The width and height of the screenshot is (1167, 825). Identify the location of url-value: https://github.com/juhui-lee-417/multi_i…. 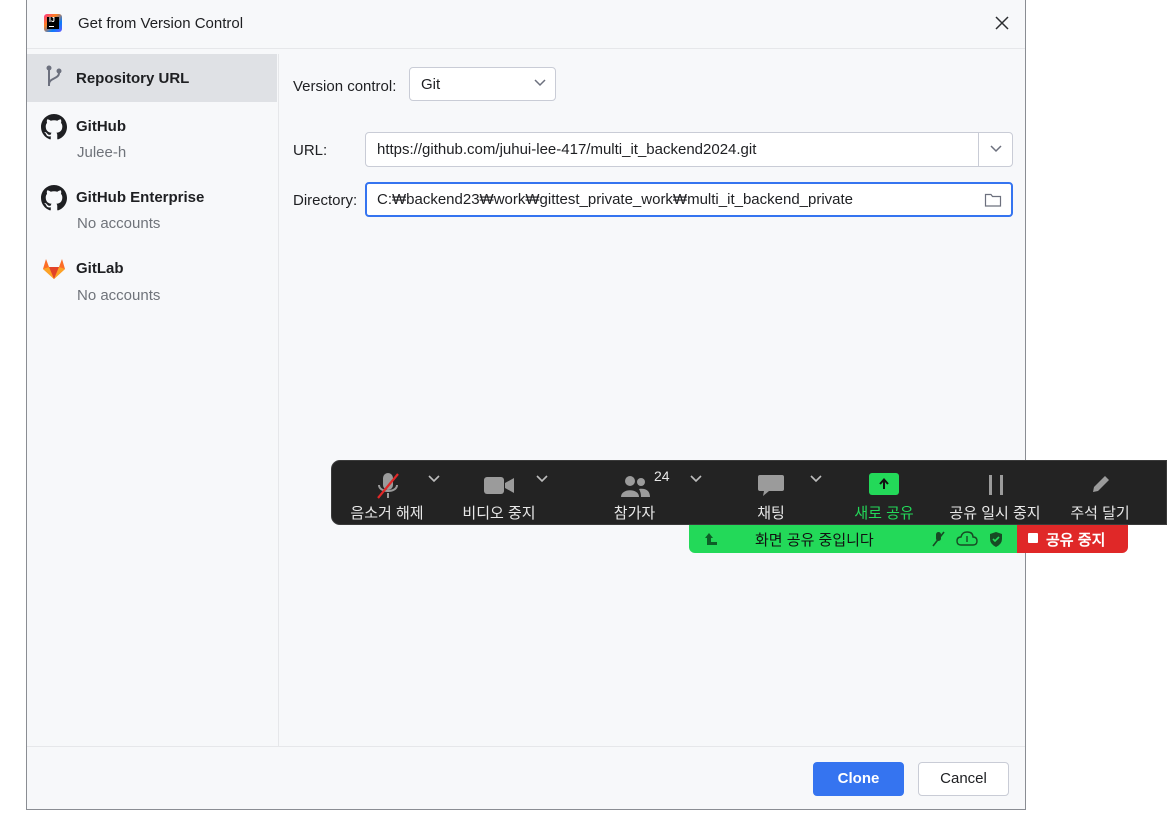
(567, 149).